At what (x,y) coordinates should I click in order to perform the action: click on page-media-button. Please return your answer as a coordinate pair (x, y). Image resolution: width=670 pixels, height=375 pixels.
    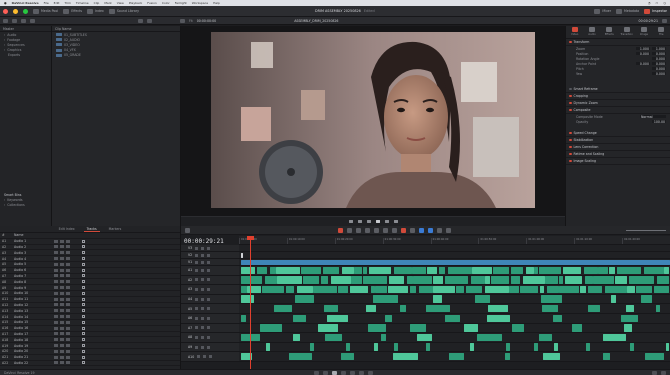
    Looking at the image, I should click on (316, 372).